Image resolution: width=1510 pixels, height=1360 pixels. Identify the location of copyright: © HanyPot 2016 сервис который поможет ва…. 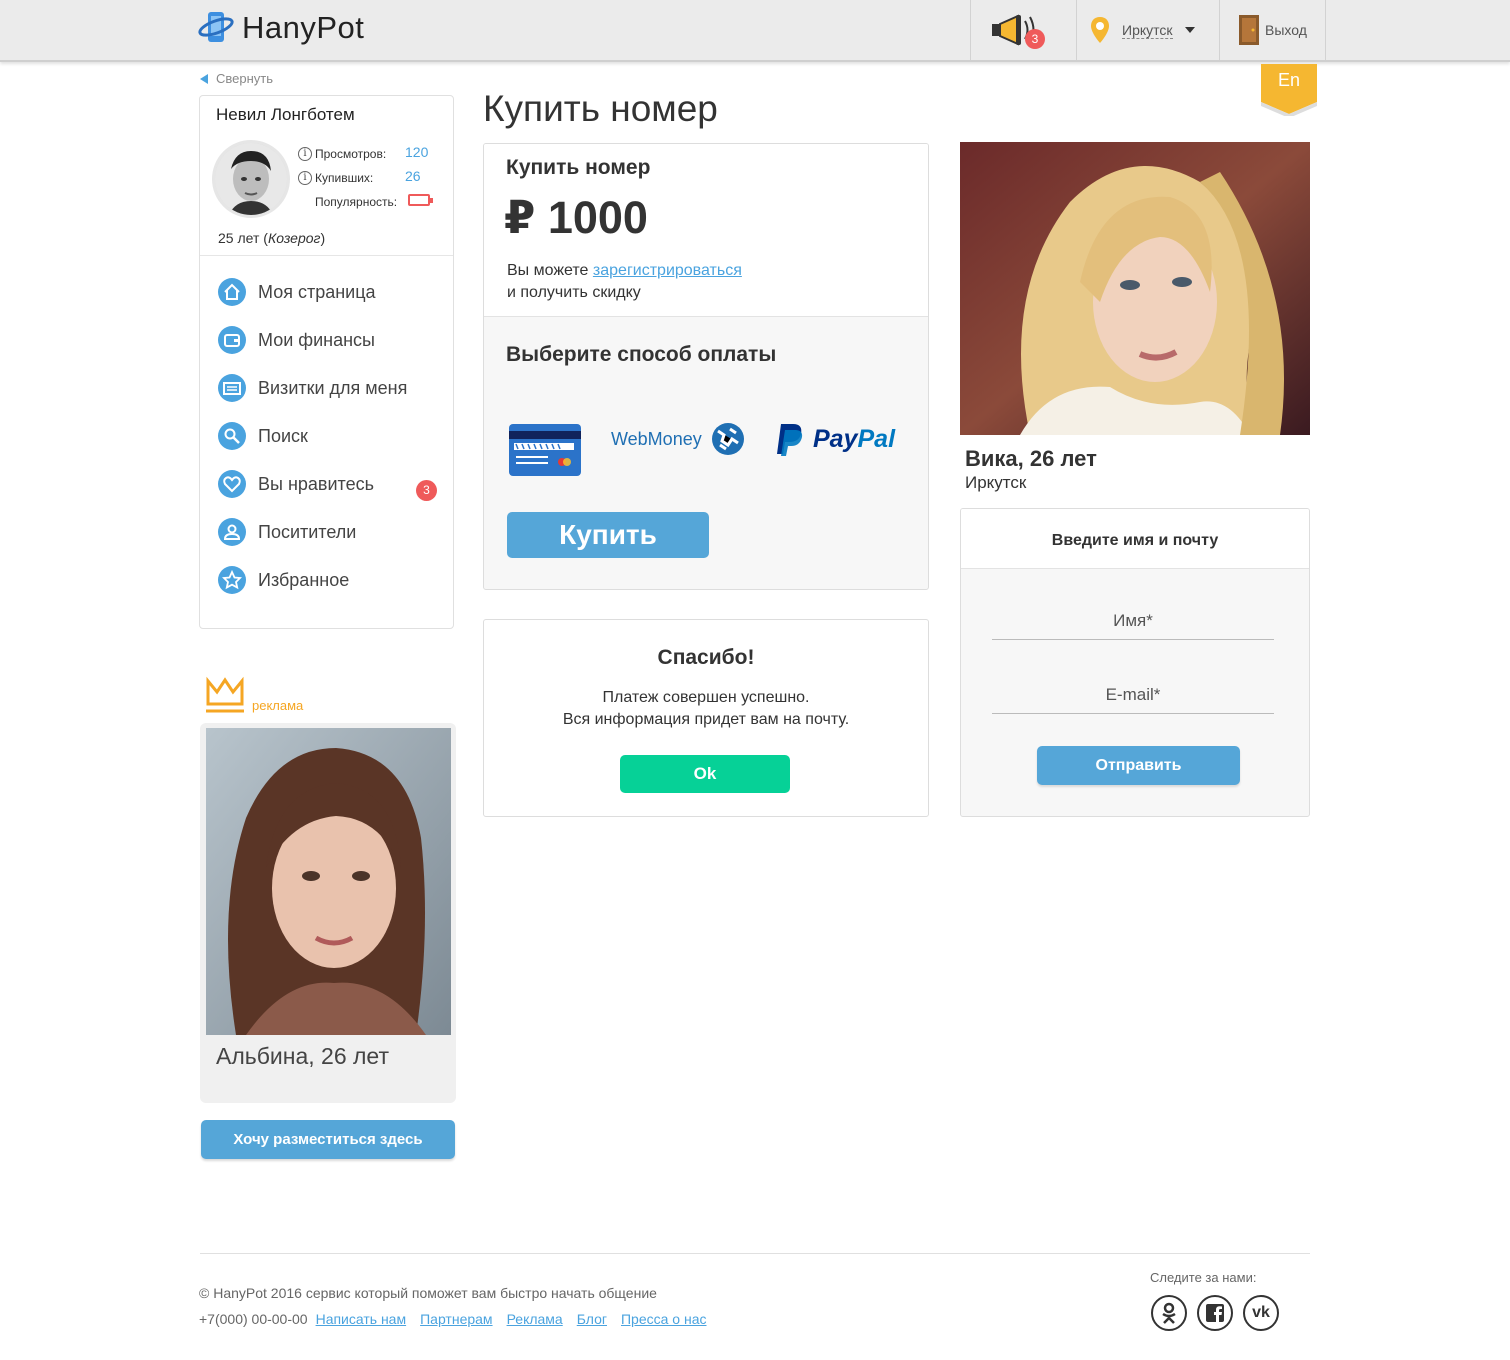
(428, 1293).